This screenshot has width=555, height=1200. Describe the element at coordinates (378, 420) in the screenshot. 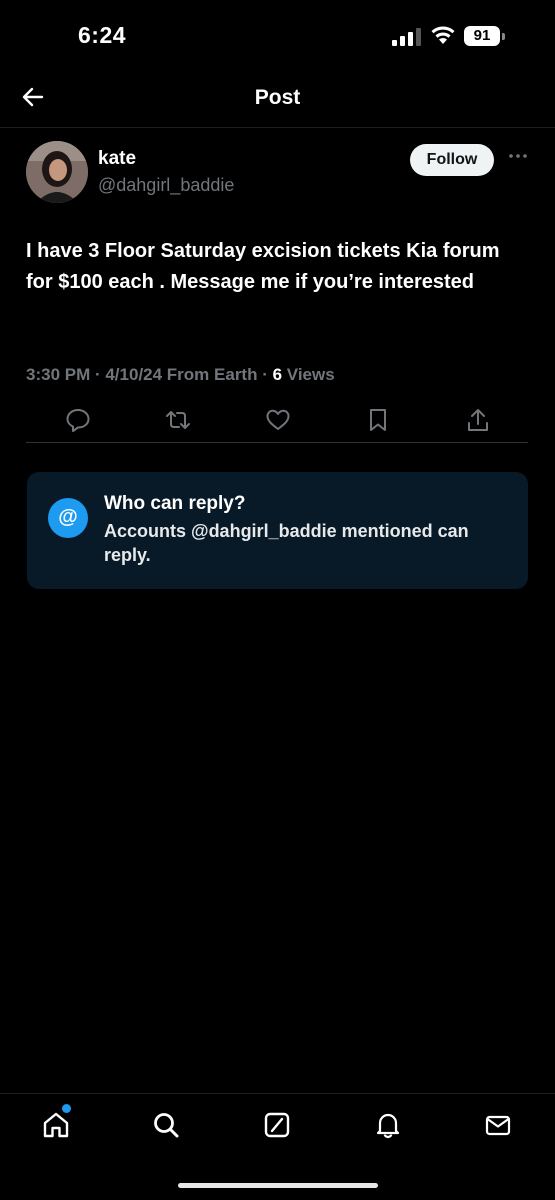

I see `bookmark-icon` at that location.